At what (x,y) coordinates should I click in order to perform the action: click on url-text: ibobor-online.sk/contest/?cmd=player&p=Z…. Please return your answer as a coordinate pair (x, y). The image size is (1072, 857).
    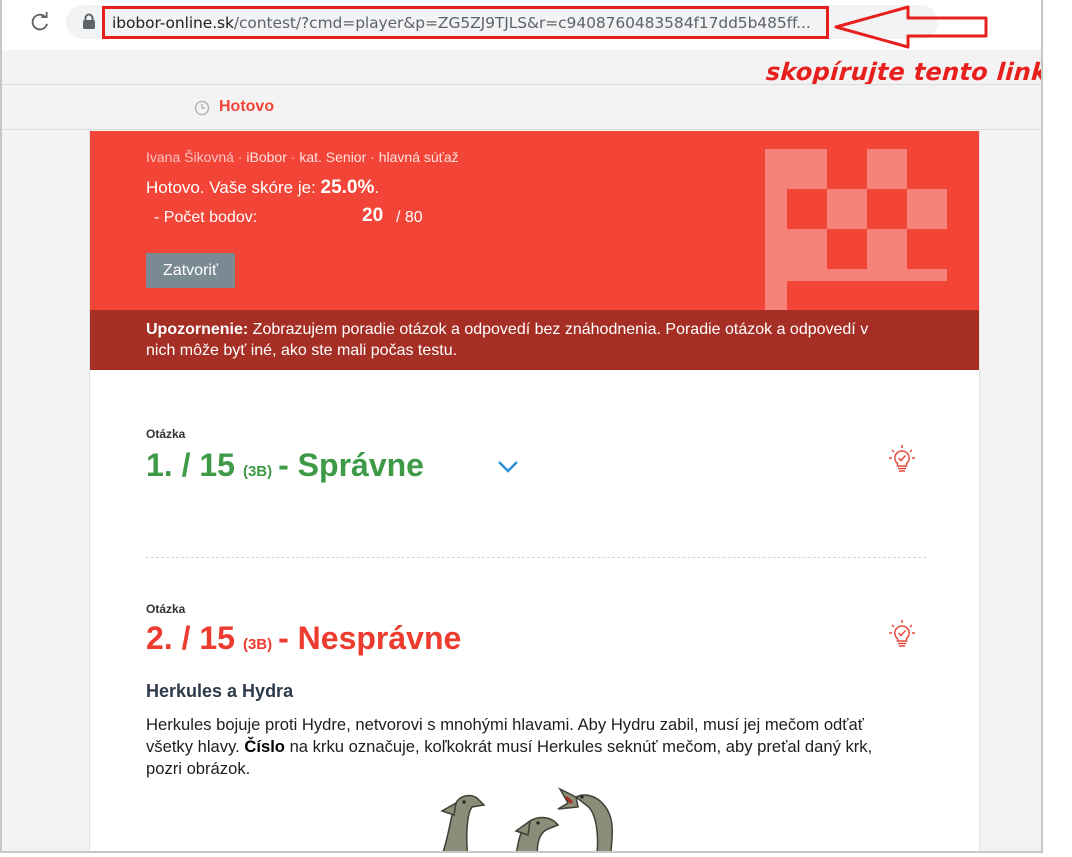
    Looking at the image, I should click on (461, 23).